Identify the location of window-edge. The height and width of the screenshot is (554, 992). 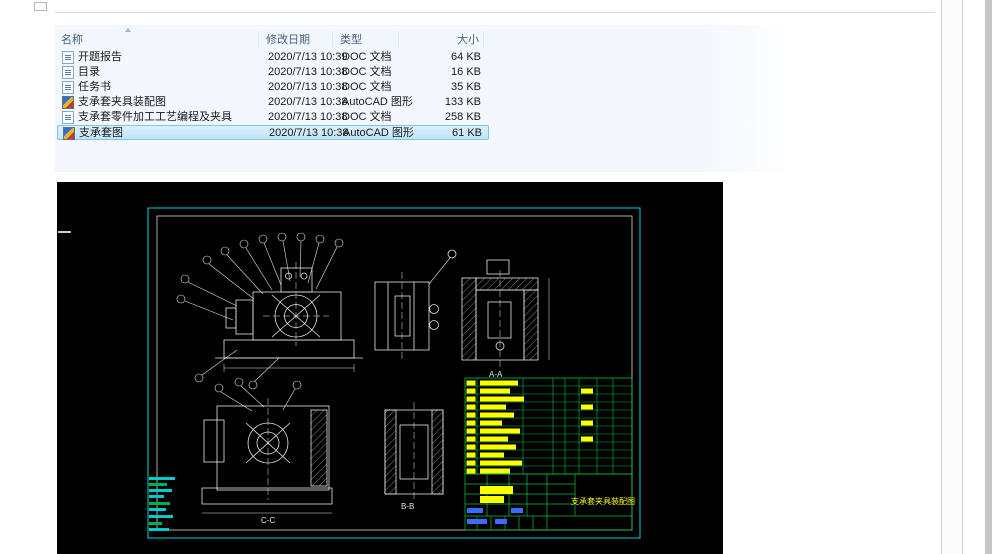
(988, 277).